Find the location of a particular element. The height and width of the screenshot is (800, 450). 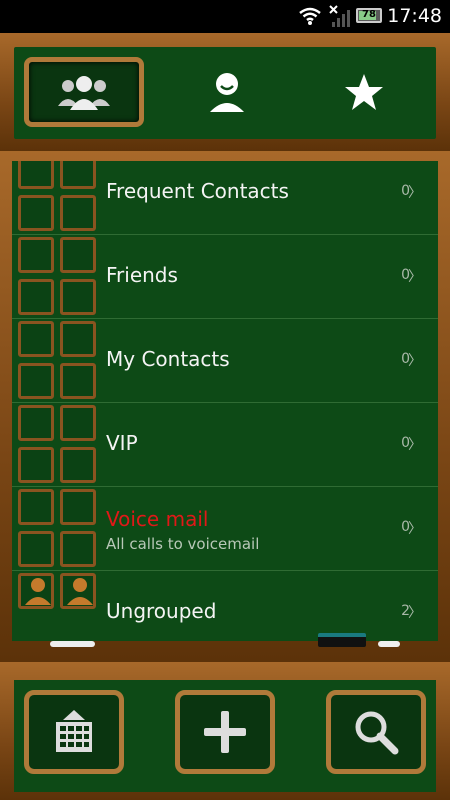

battery-level: 78 is located at coordinates (369, 14).